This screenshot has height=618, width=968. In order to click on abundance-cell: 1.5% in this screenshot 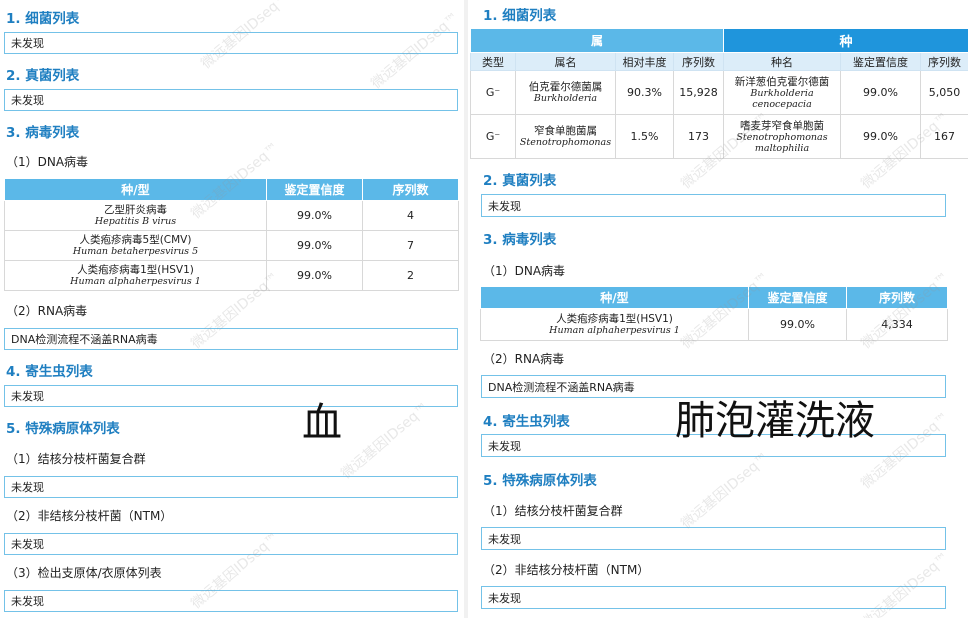, I will do `click(644, 136)`.